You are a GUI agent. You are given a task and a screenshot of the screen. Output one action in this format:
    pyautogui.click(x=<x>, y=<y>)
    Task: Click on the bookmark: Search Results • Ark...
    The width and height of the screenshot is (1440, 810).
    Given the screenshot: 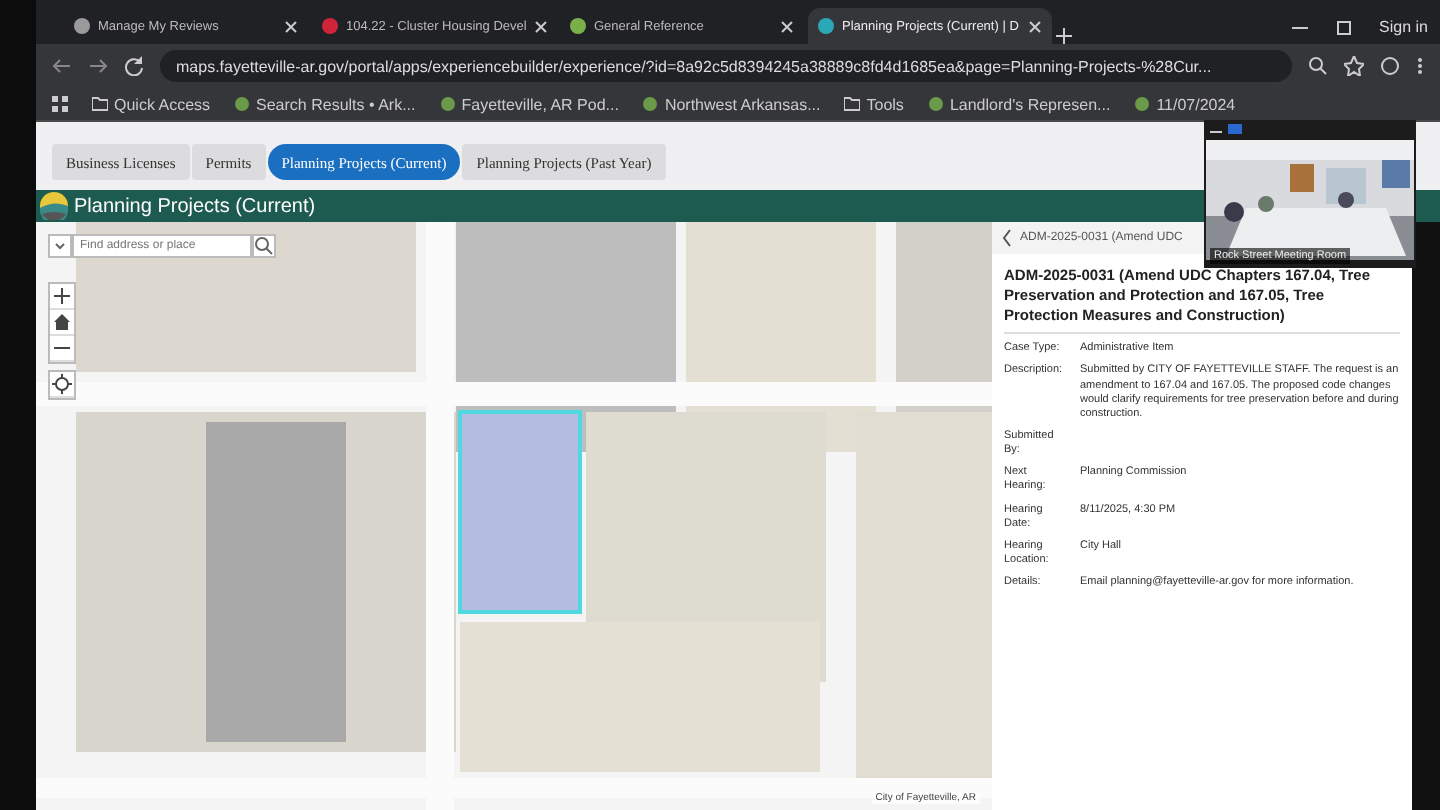 What is the action you would take?
    pyautogui.click(x=325, y=104)
    